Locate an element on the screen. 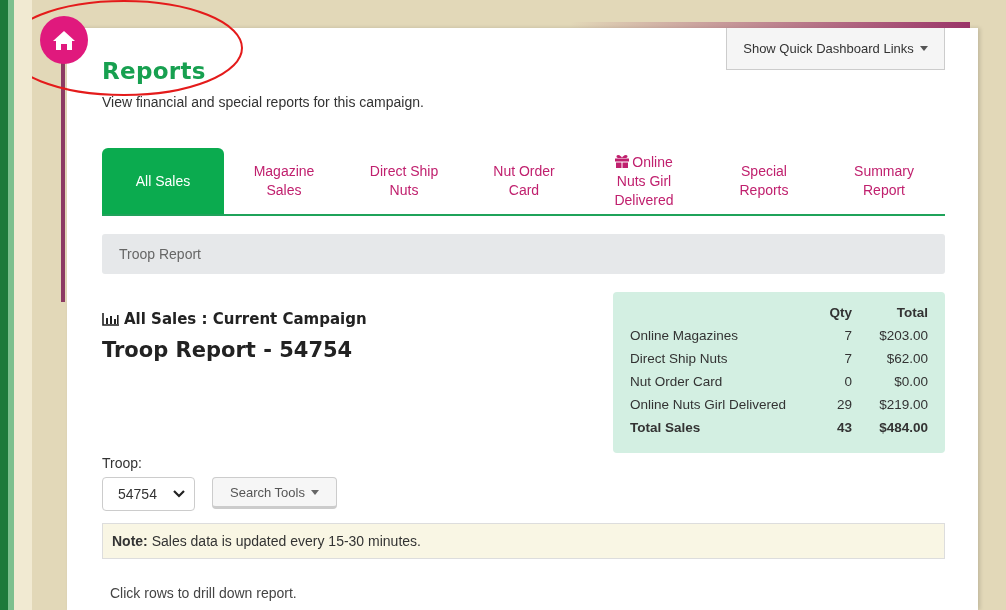  row-label: Total Sales is located at coordinates (666, 428).